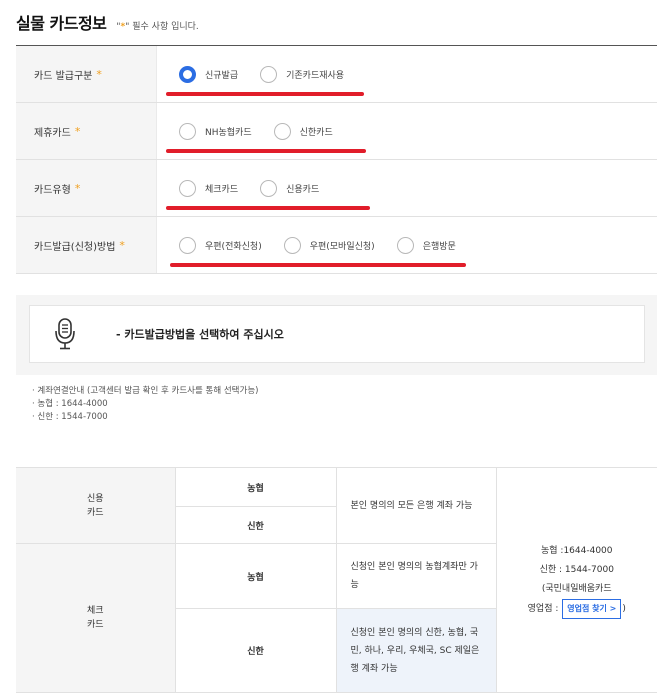 The width and height of the screenshot is (669, 697). What do you see at coordinates (200, 334) in the screenshot?
I see `notice-message: - 카드발급방법을 선택하여 주십시오` at bounding box center [200, 334].